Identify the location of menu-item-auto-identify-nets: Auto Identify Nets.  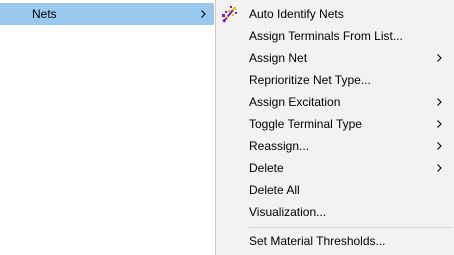
(335, 14).